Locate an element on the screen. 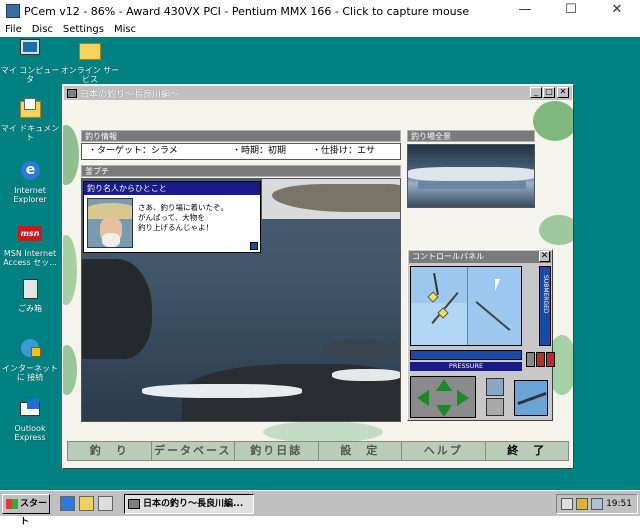 The width and height of the screenshot is (640, 531). pcem-app-icon is located at coordinates (13, 11).